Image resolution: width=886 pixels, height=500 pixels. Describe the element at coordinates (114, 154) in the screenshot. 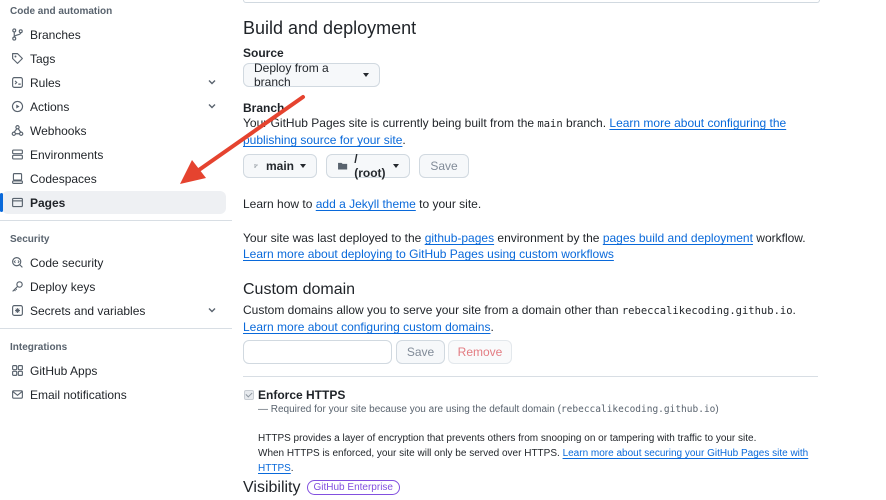

I see `sidebar-item-environments: Environments` at that location.